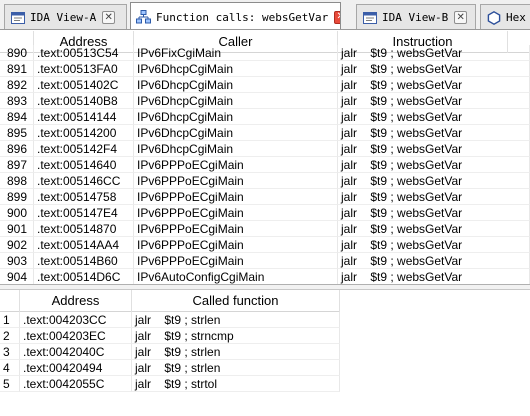 Image resolution: width=530 pixels, height=416 pixels. What do you see at coordinates (170, 368) in the screenshot?
I see `table-row: 4 .text:00420494 jalr $t9 ; strlen` at bounding box center [170, 368].